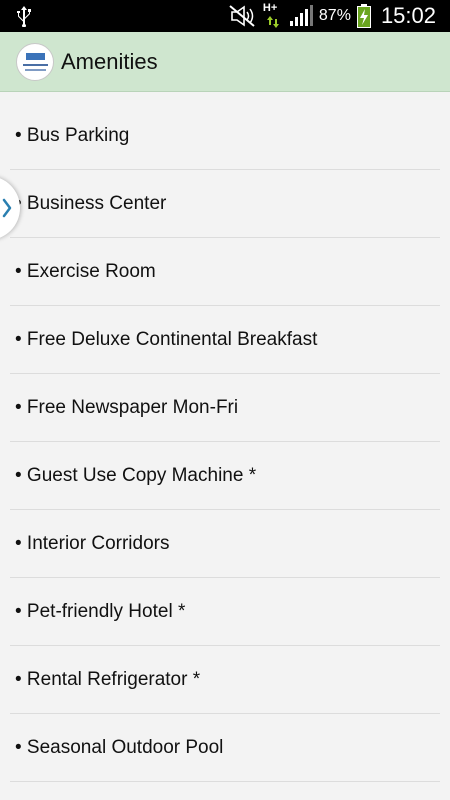 This screenshot has width=450, height=800. What do you see at coordinates (408, 15) in the screenshot?
I see `clock: 15:02` at bounding box center [408, 15].